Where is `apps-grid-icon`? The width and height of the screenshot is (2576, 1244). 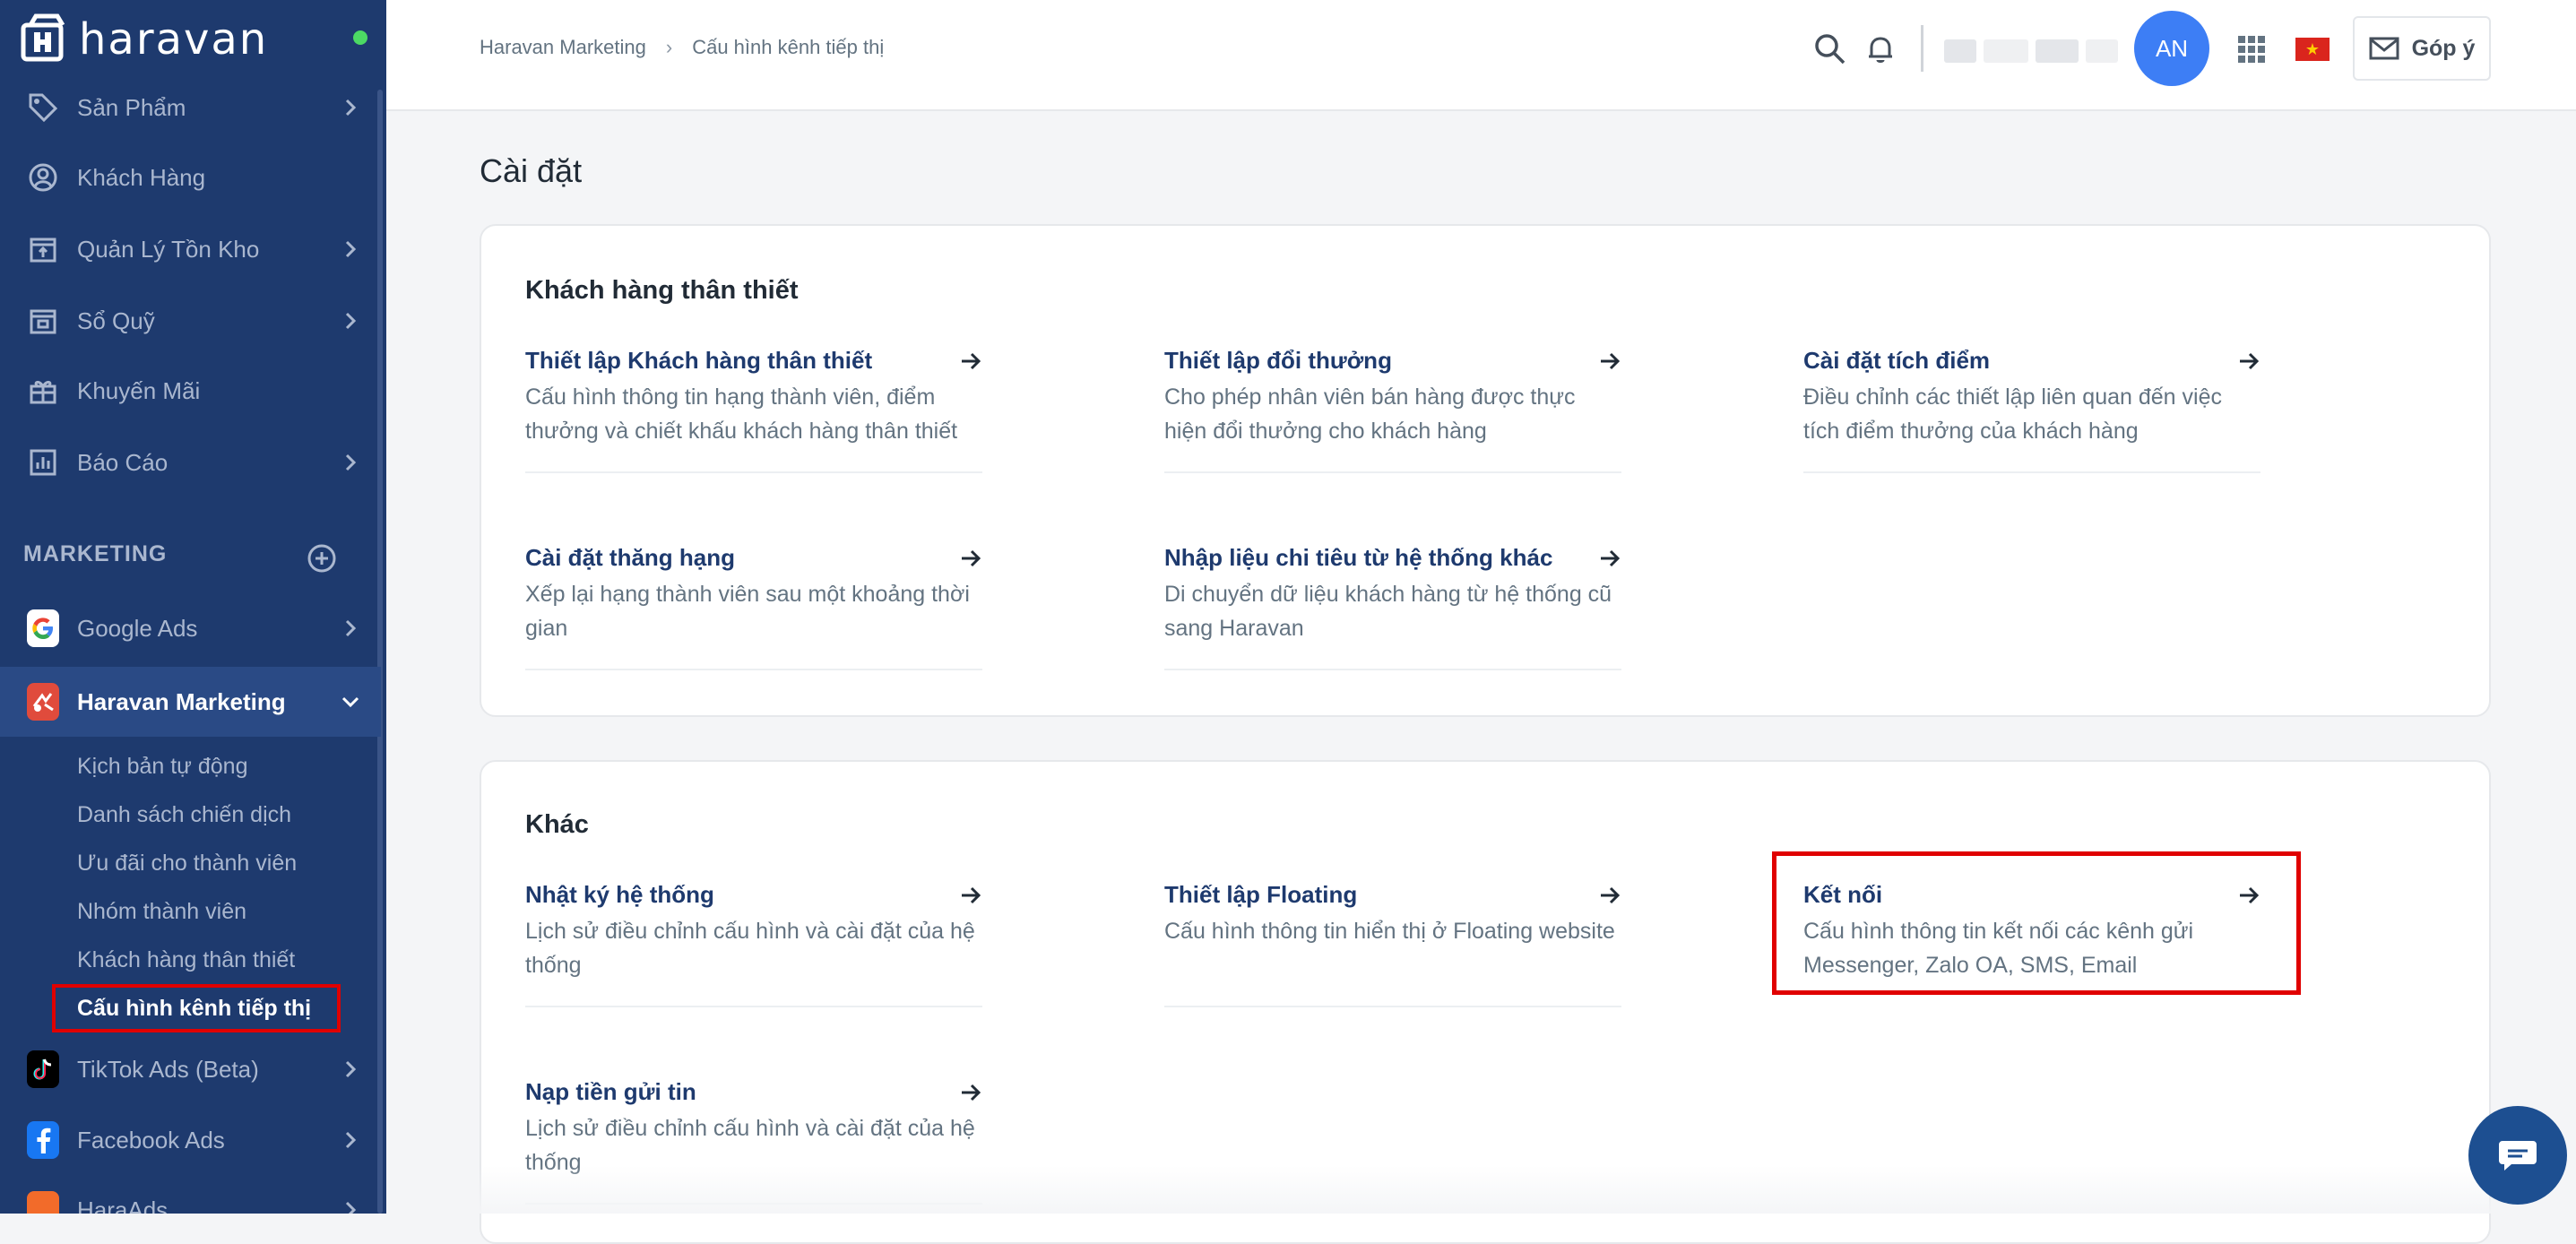 apps-grid-icon is located at coordinates (2251, 49).